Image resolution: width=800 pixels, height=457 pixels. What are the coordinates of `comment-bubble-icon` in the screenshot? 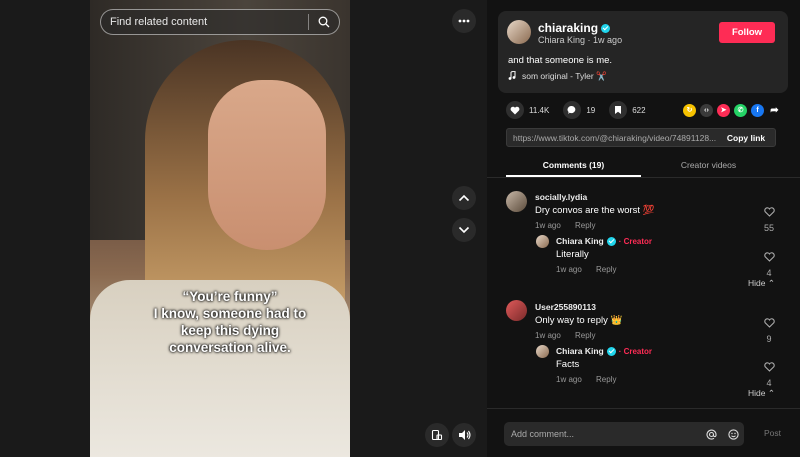 It's located at (572, 110).